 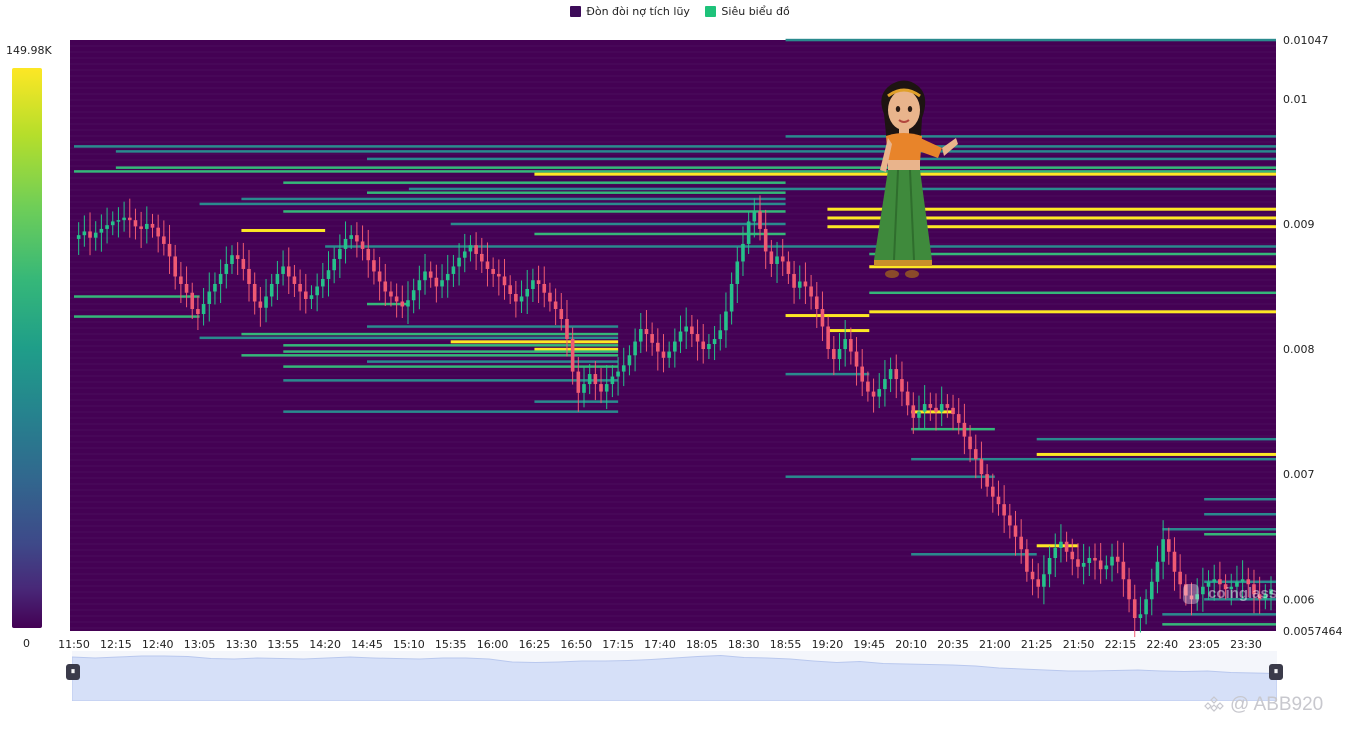 What do you see at coordinates (1313, 336) in the screenshot?
I see `y-axis: 0.01047 0.01 0.009 0.008 0.007 0.006 0.0057464` at bounding box center [1313, 336].